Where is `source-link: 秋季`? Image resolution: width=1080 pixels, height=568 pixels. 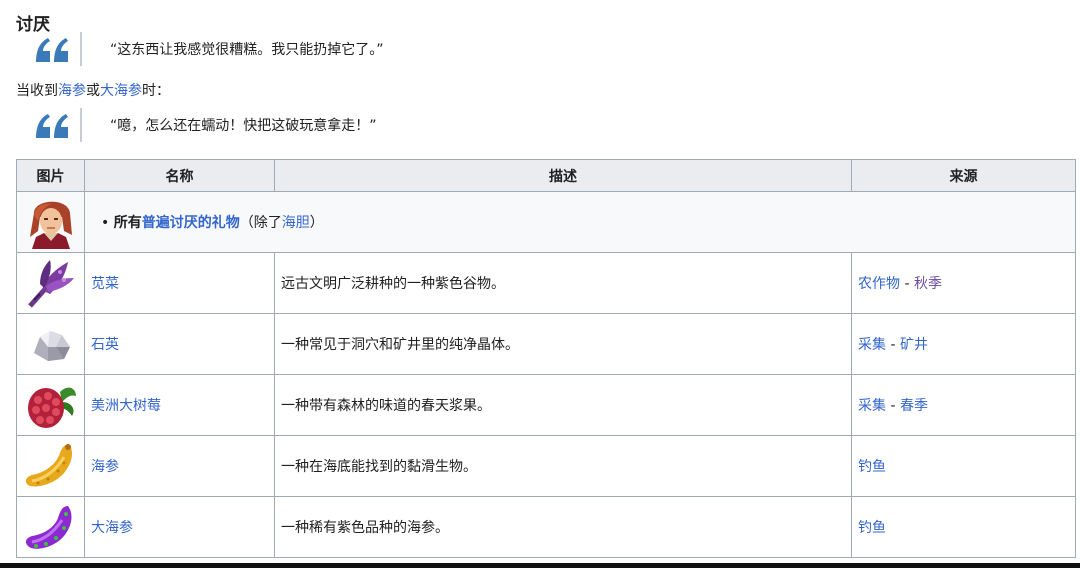
source-link: 秋季 is located at coordinates (928, 284).